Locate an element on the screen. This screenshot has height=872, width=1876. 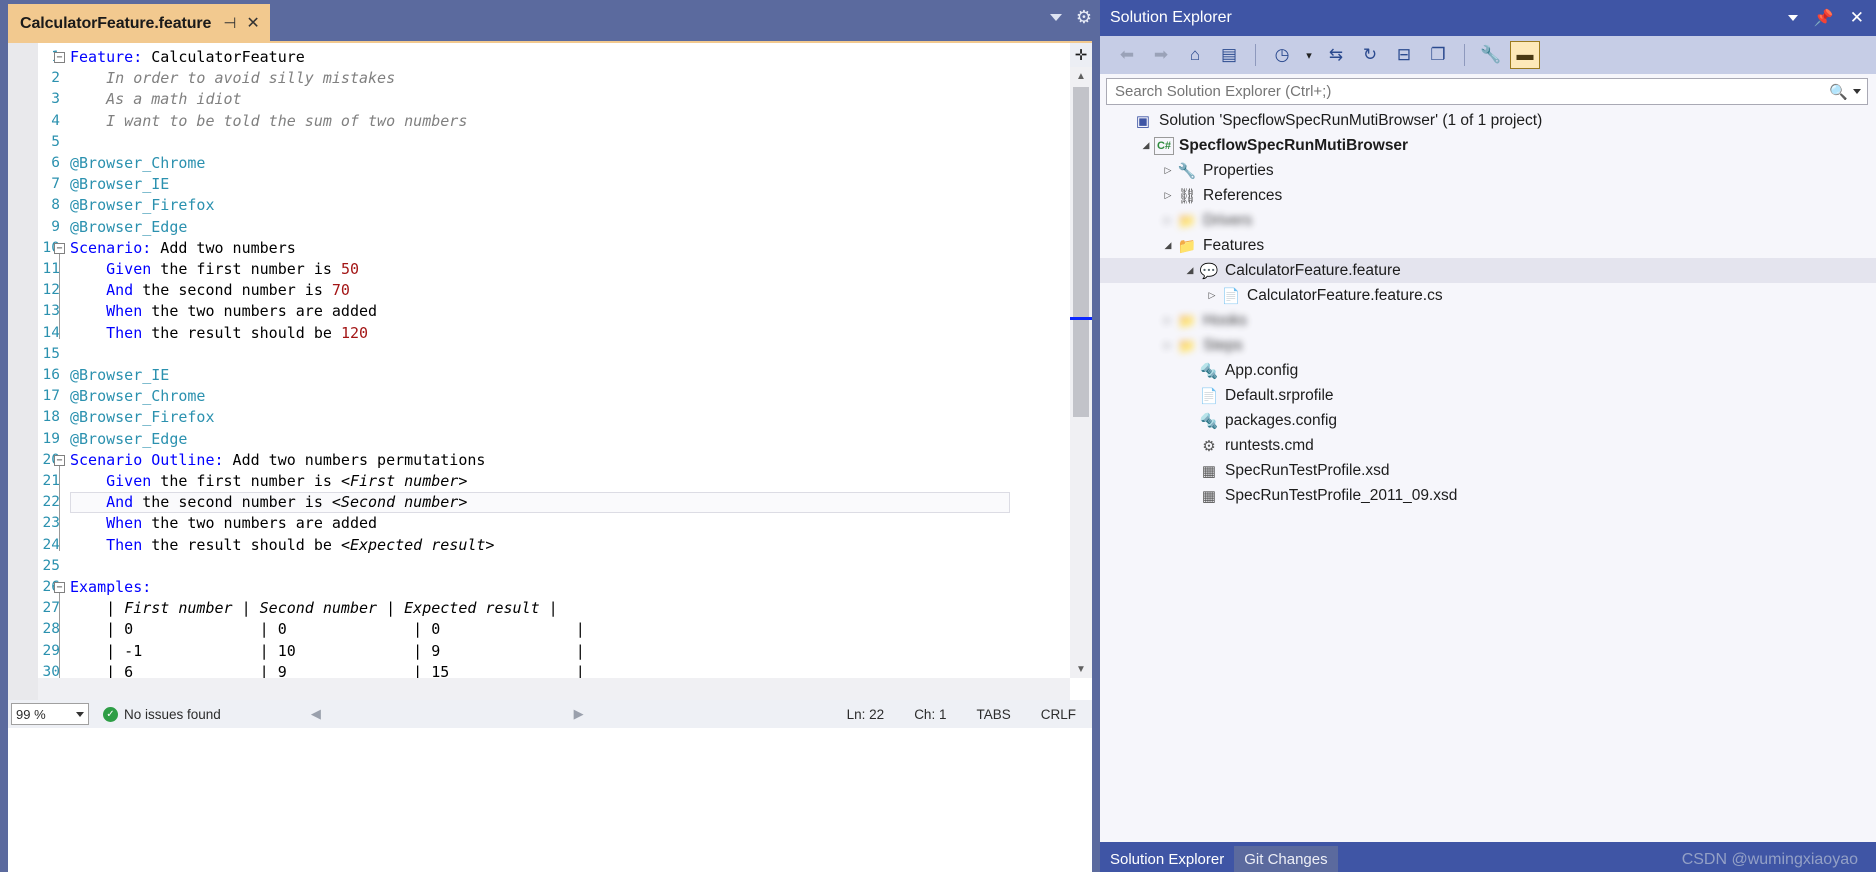
close-tab-icon: ✕ is located at coordinates (252, 23).